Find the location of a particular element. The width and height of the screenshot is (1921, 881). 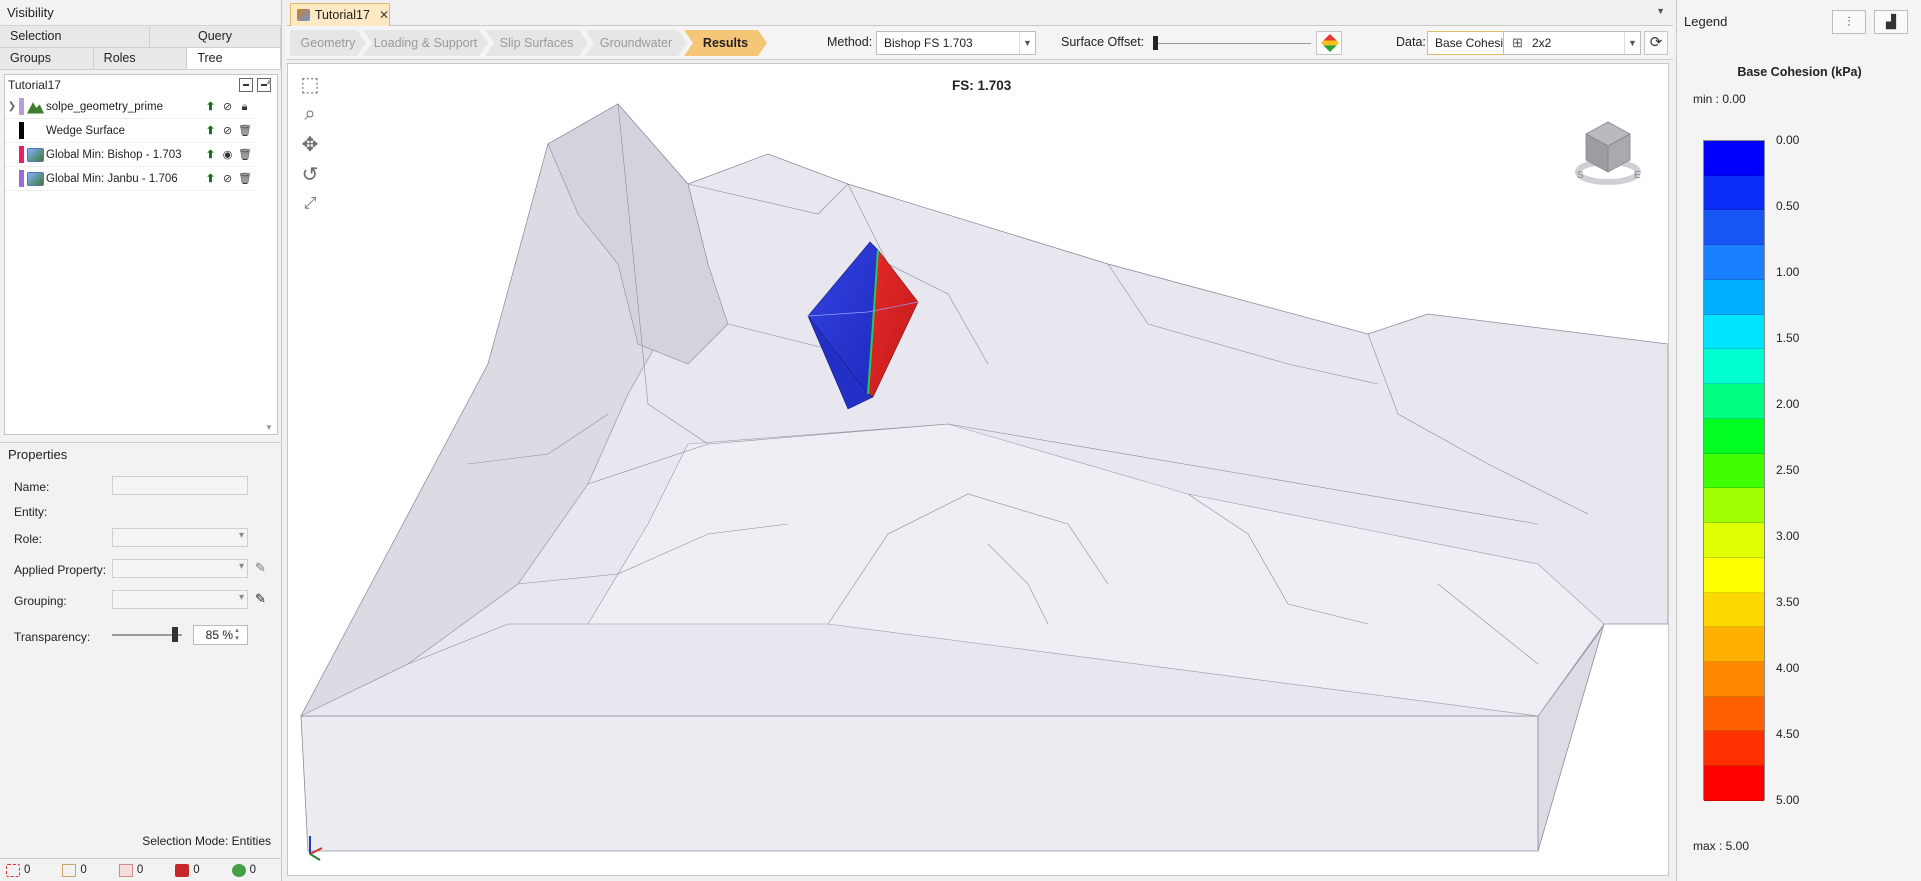

tree-root: Tutorial17 is located at coordinates (141, 85).